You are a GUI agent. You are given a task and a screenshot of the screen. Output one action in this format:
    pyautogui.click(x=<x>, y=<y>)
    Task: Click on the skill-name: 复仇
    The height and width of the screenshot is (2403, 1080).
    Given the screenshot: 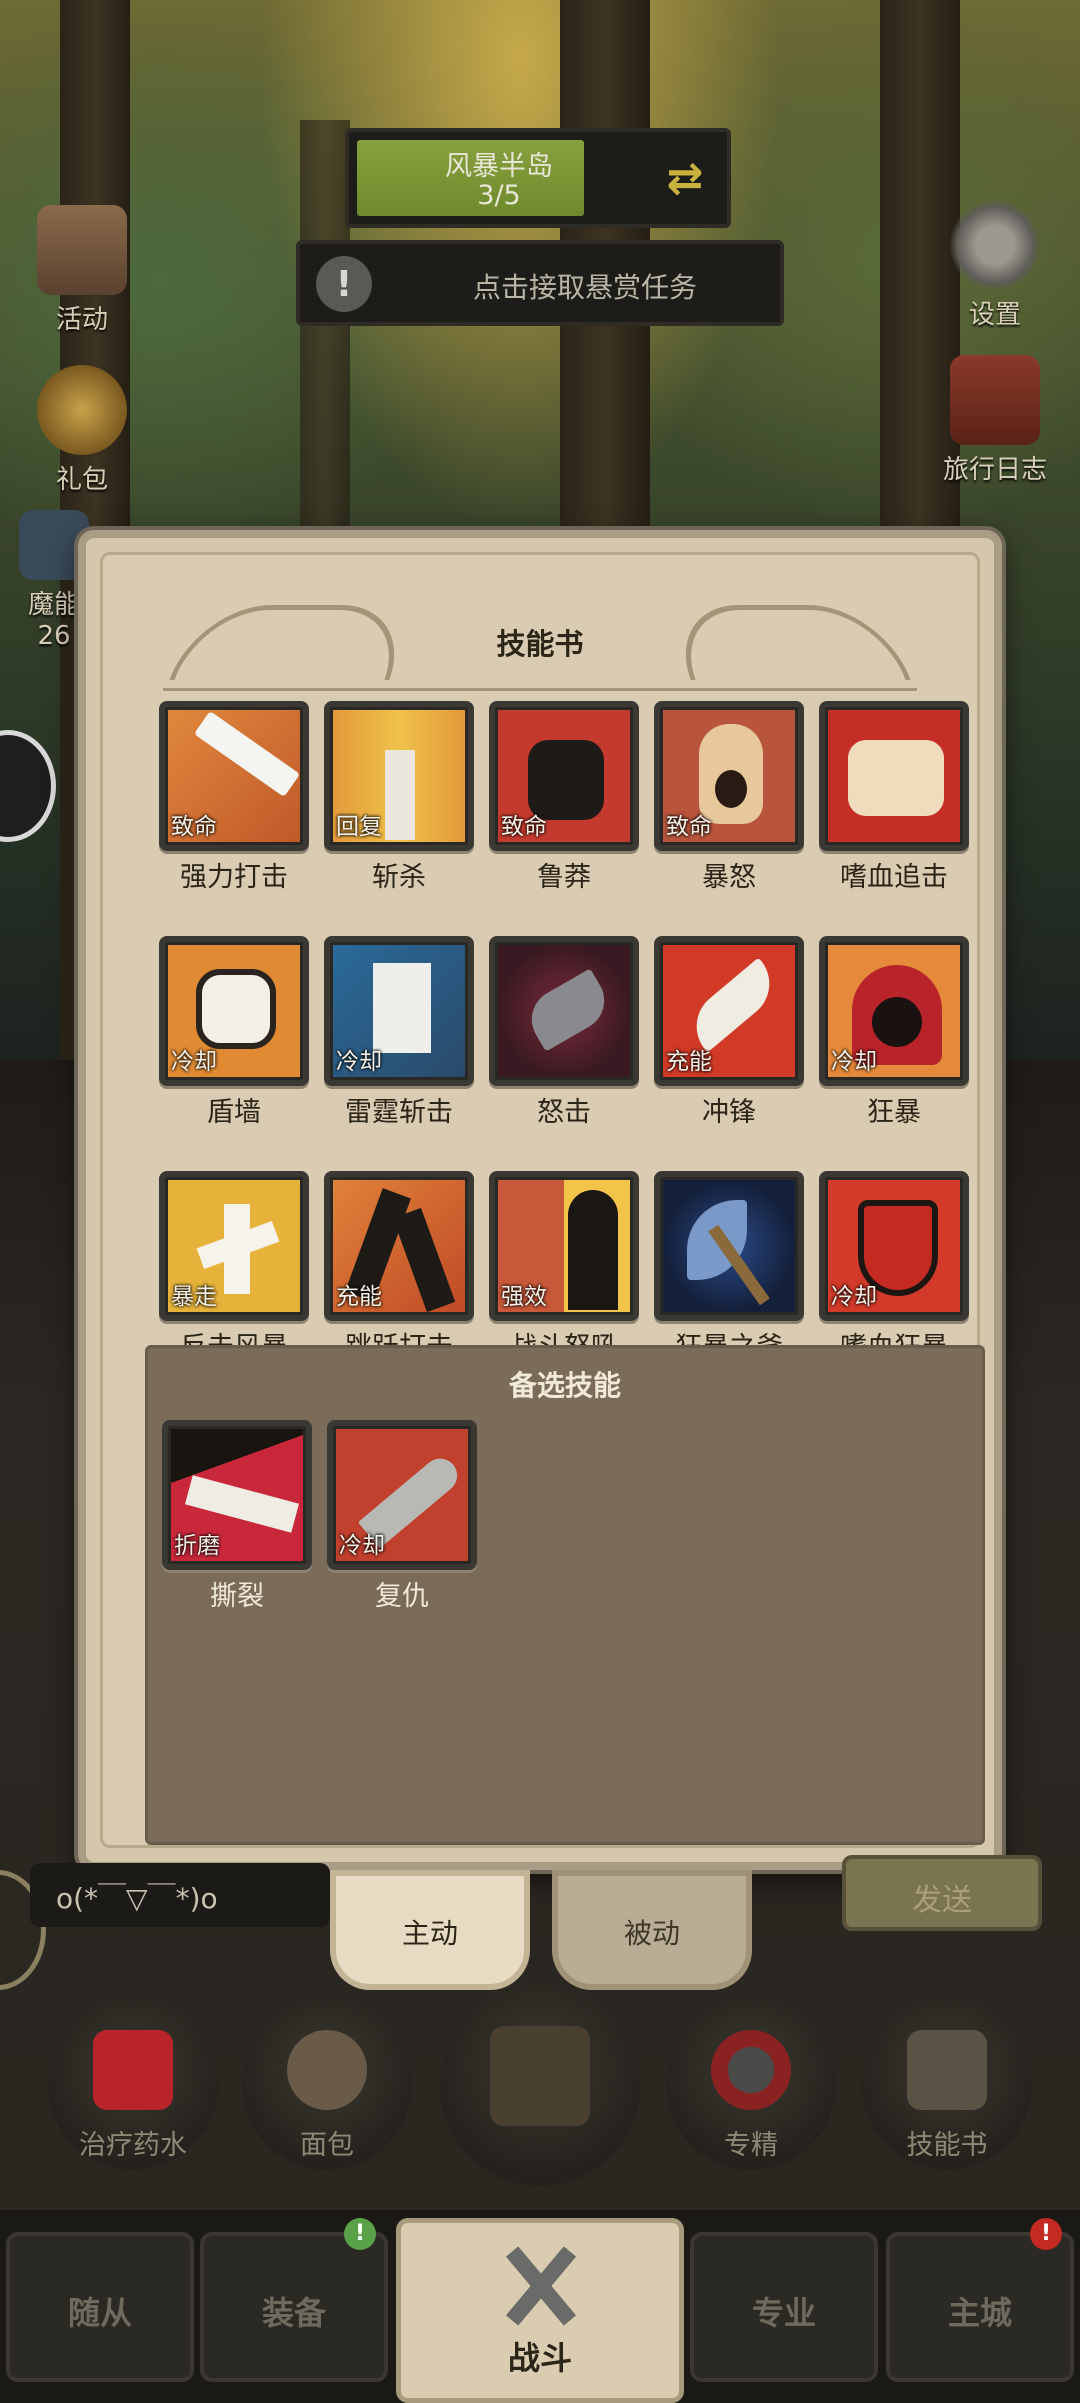 What is the action you would take?
    pyautogui.click(x=402, y=1596)
    